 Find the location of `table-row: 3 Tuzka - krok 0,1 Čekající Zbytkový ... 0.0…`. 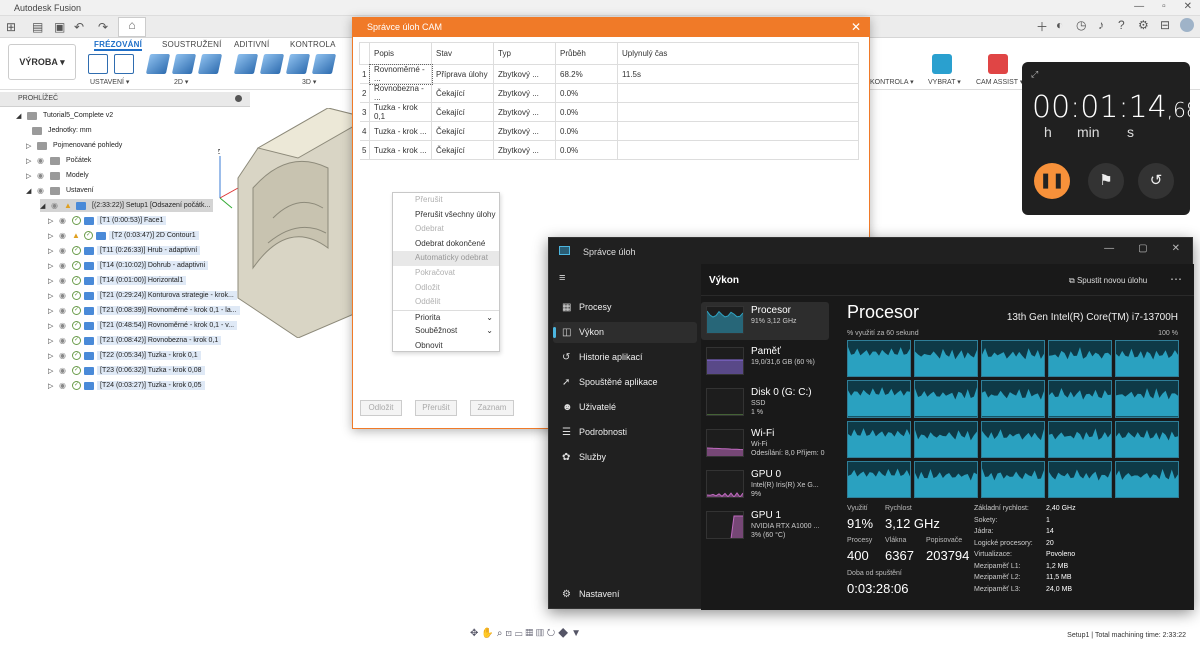

table-row: 3 Tuzka - krok 0,1 Čekající Zbytkový ... 0.0… is located at coordinates (609, 112).